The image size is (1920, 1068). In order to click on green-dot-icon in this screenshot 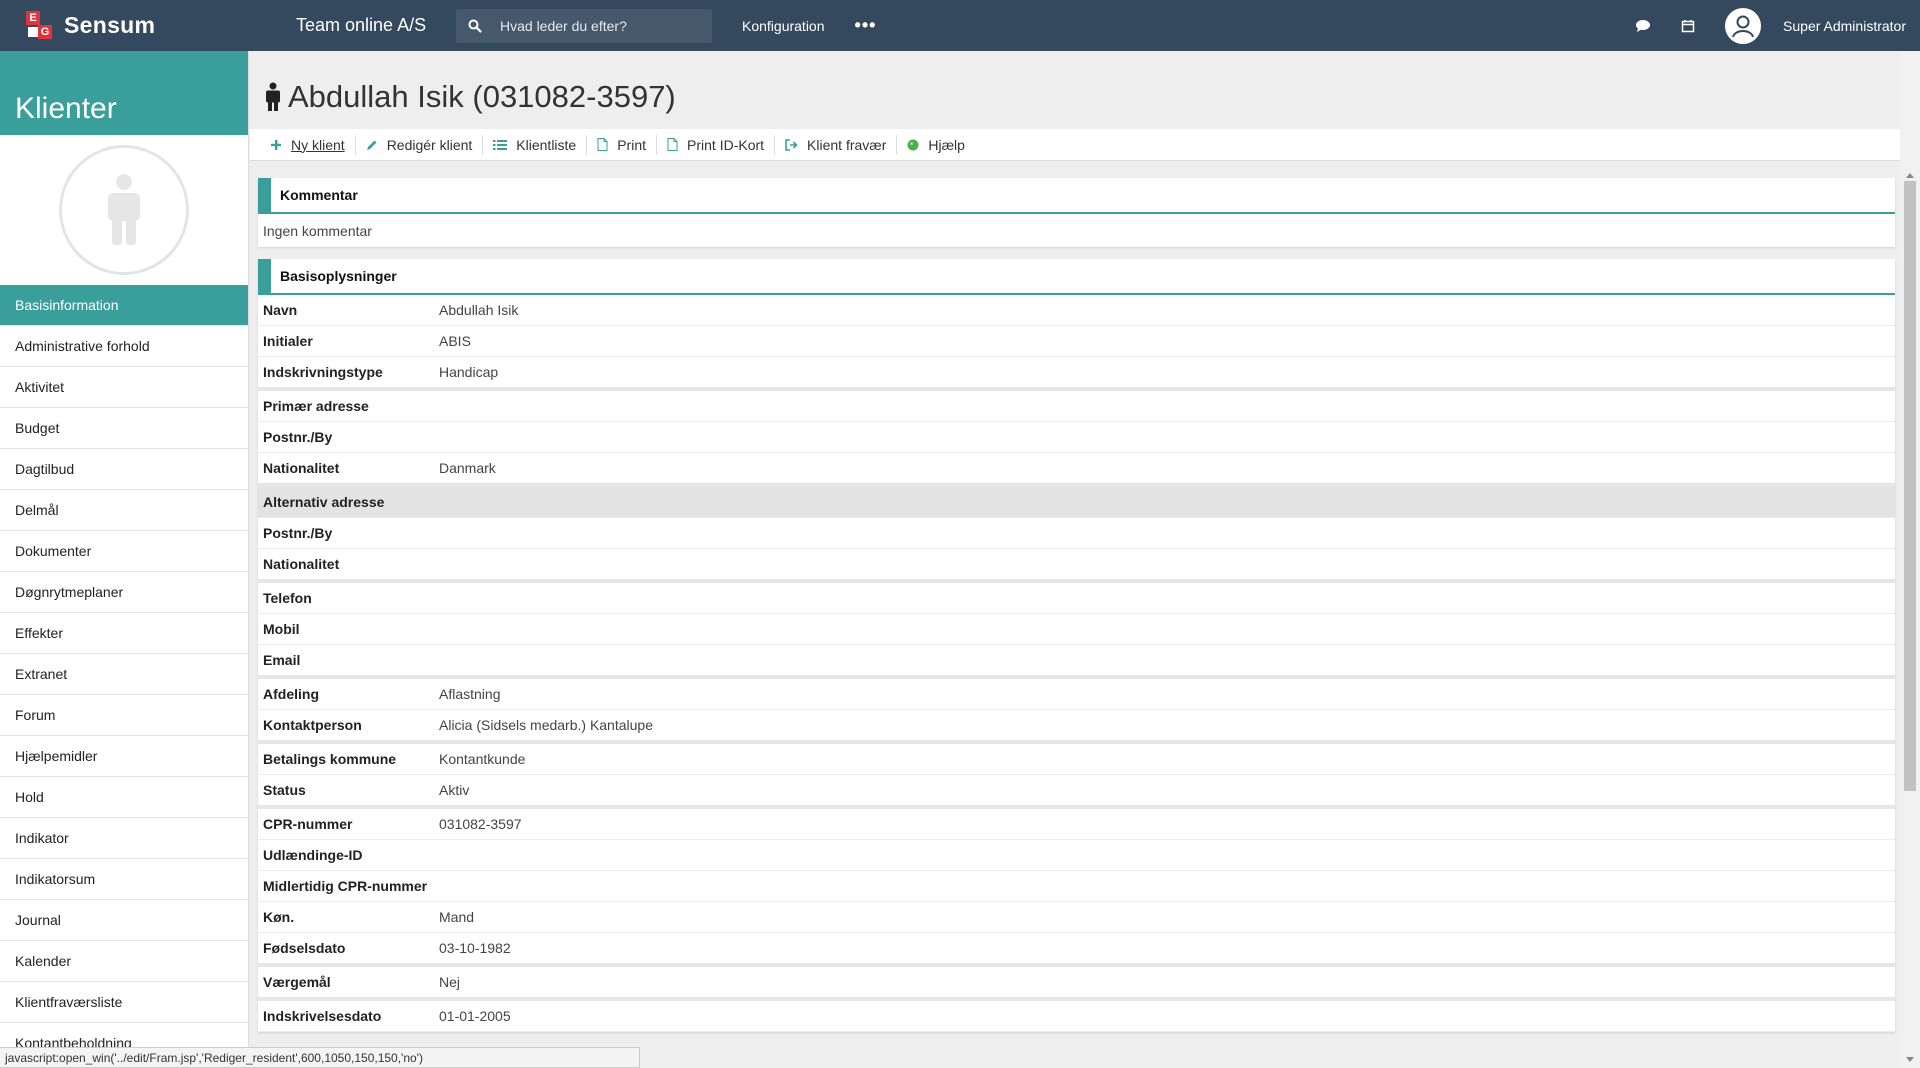, I will do `click(913, 144)`.